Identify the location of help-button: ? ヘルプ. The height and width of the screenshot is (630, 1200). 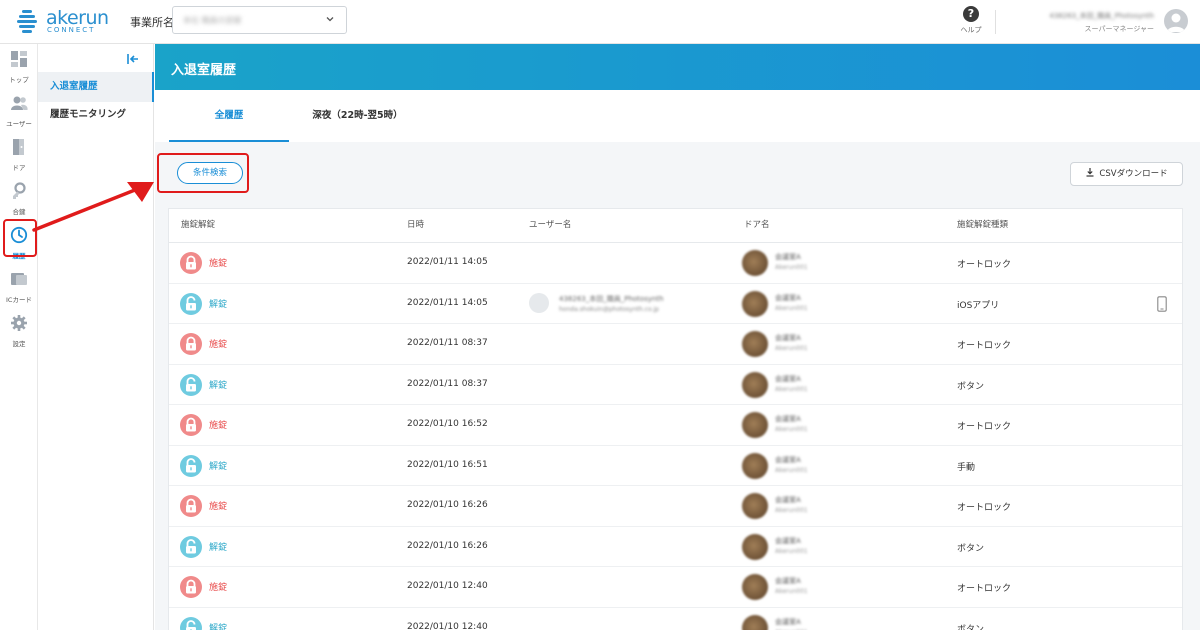
(971, 22).